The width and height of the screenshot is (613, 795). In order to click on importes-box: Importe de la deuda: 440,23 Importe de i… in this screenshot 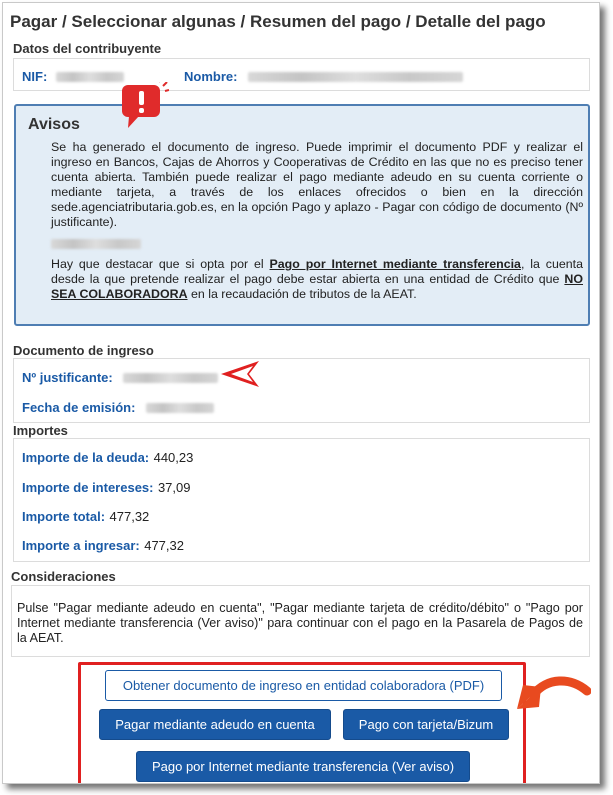, I will do `click(301, 500)`.